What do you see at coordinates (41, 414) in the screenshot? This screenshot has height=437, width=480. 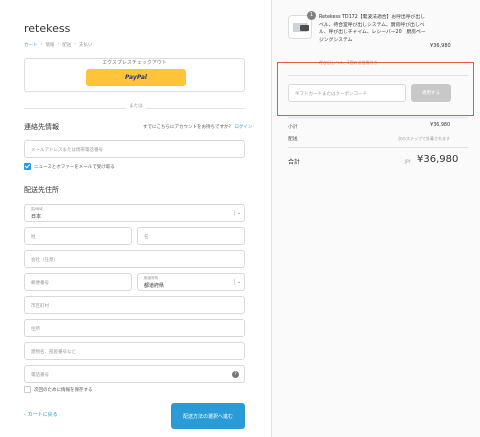 I see `return-to-cart-link: ‹ カートに戻る` at bounding box center [41, 414].